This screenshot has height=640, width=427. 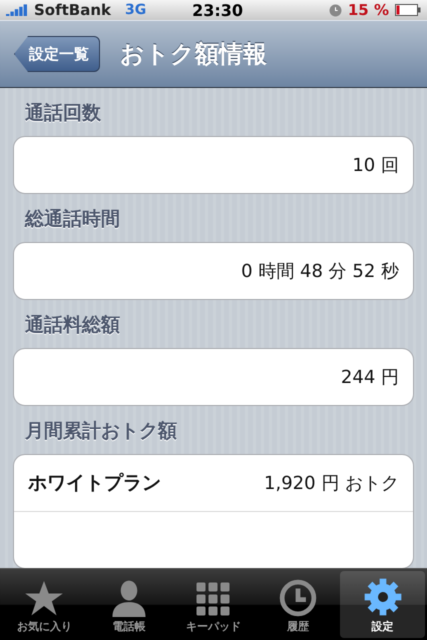 I want to click on tab-item: 電話帳, so click(x=129, y=604).